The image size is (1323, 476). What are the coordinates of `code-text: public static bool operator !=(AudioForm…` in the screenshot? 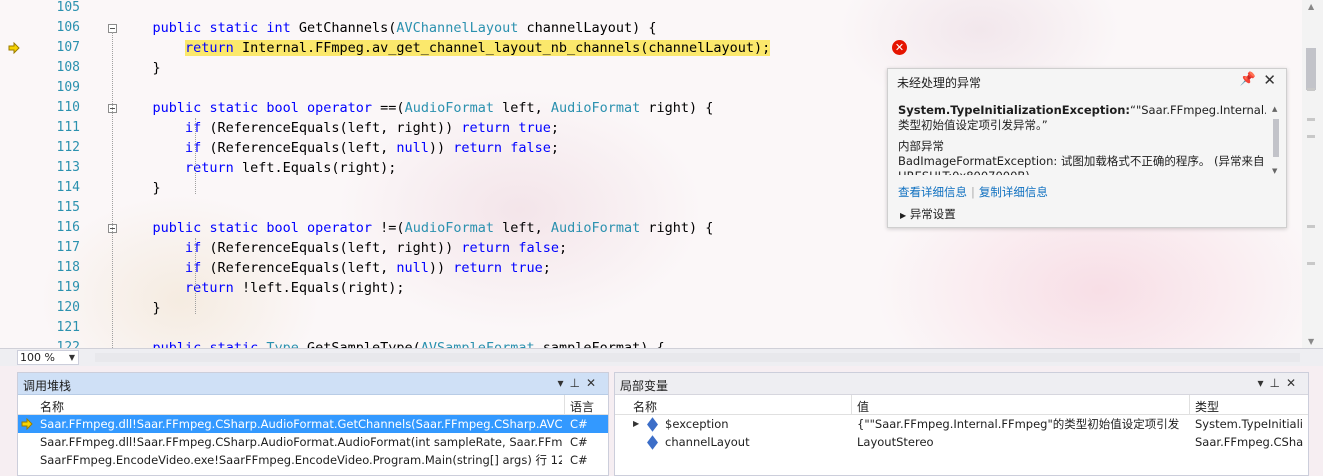 It's located at (417, 228).